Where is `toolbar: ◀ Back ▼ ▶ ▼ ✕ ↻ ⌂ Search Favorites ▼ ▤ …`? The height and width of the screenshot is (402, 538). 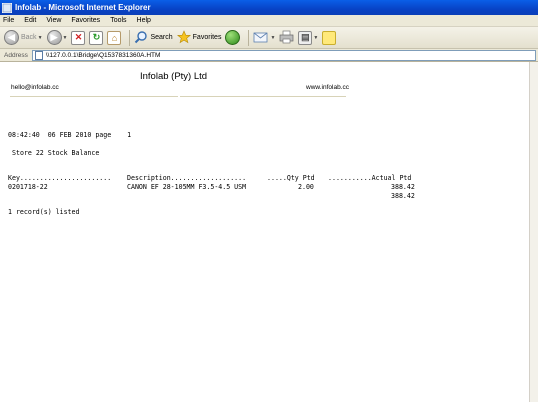
toolbar: ◀ Back ▼ ▶ ▼ ✕ ↻ ⌂ Search Favorites ▼ ▤ … is located at coordinates (269, 38).